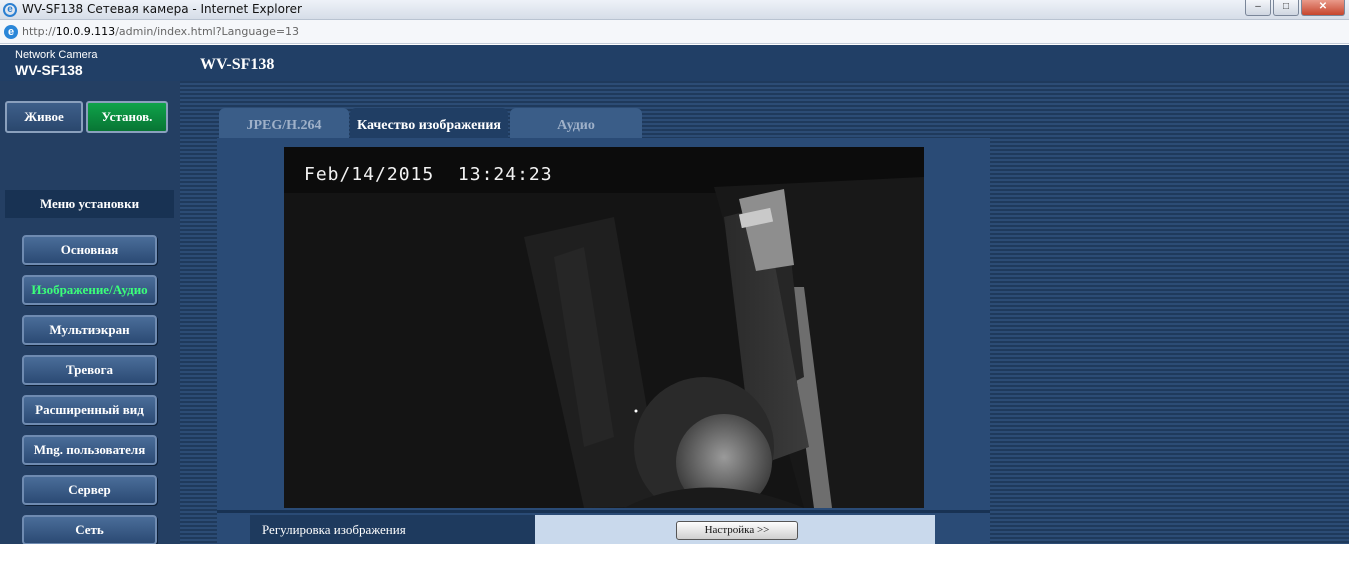 The width and height of the screenshot is (1349, 588). I want to click on window-controls: – □ ✕, so click(1295, 8).